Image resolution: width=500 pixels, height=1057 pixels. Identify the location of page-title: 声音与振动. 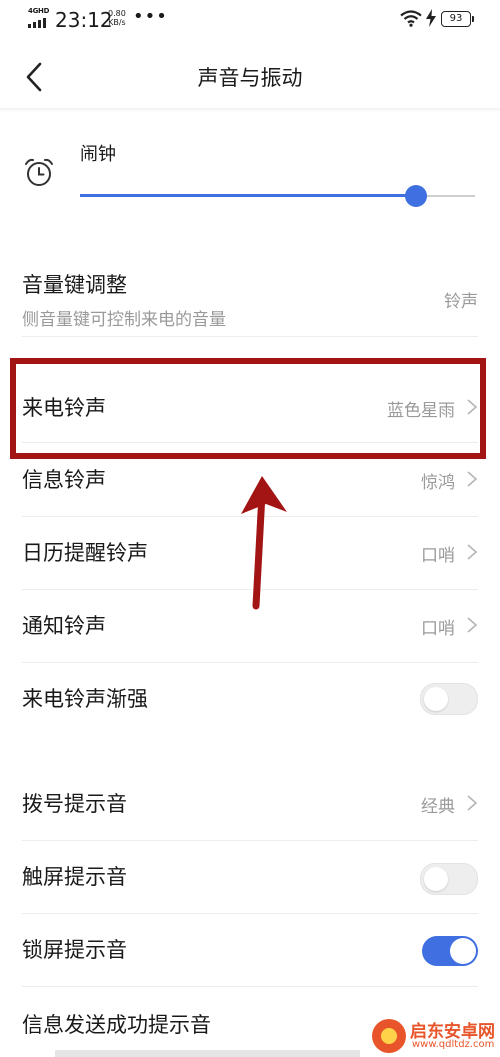
(250, 78).